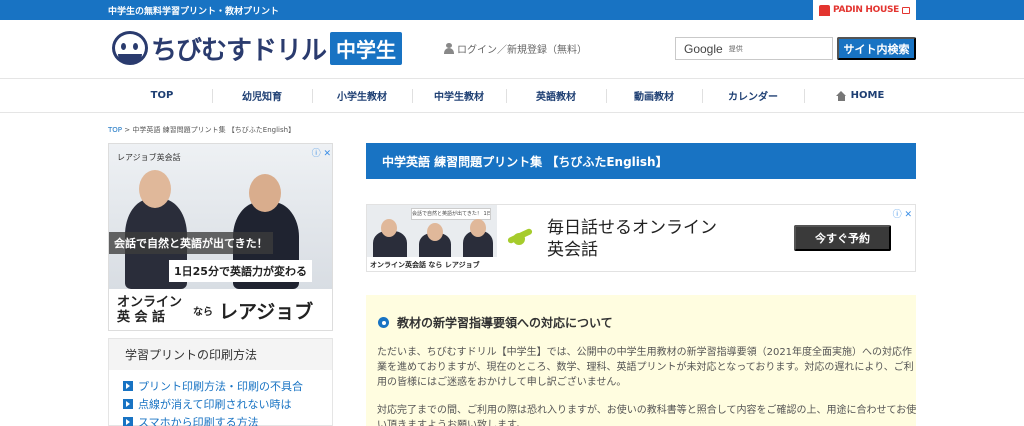  Describe the element at coordinates (432, 264) in the screenshot. I see `ad-thumbnail-footer: オンライン英会話 なら レアジョブ` at that location.